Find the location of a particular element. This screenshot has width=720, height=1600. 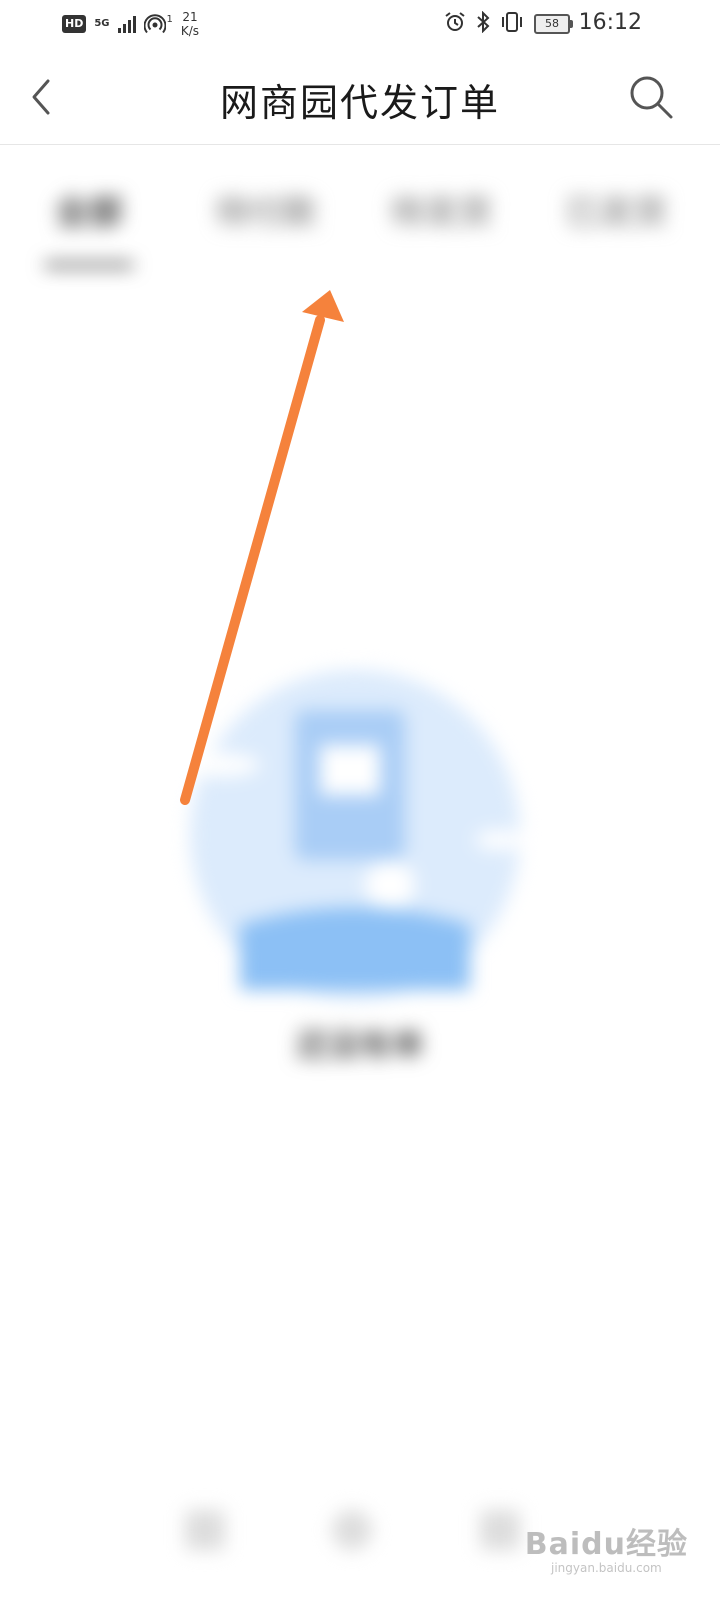

vibrate-icon is located at coordinates (512, 24).